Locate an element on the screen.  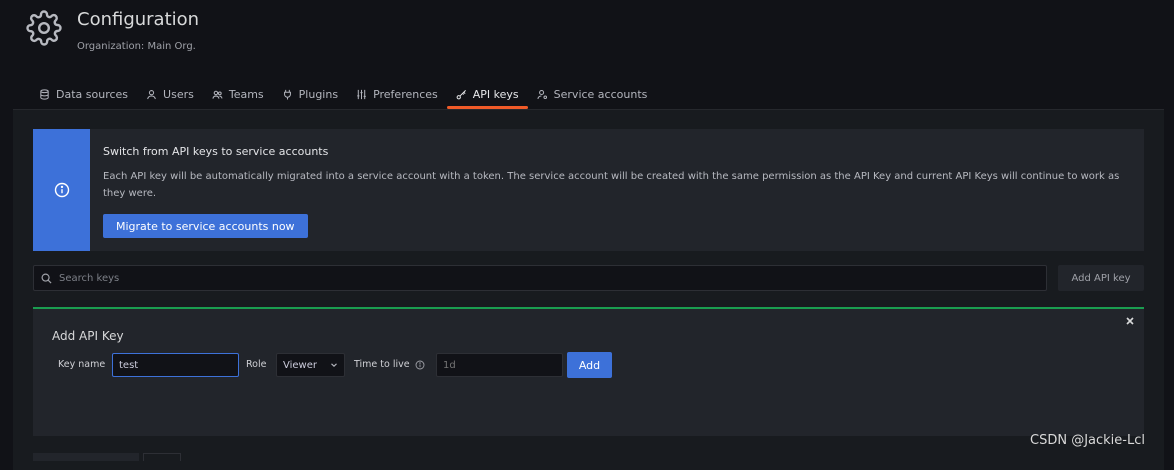
migrate-to-service-accounts-button: Migrate to service accounts now is located at coordinates (205, 226).